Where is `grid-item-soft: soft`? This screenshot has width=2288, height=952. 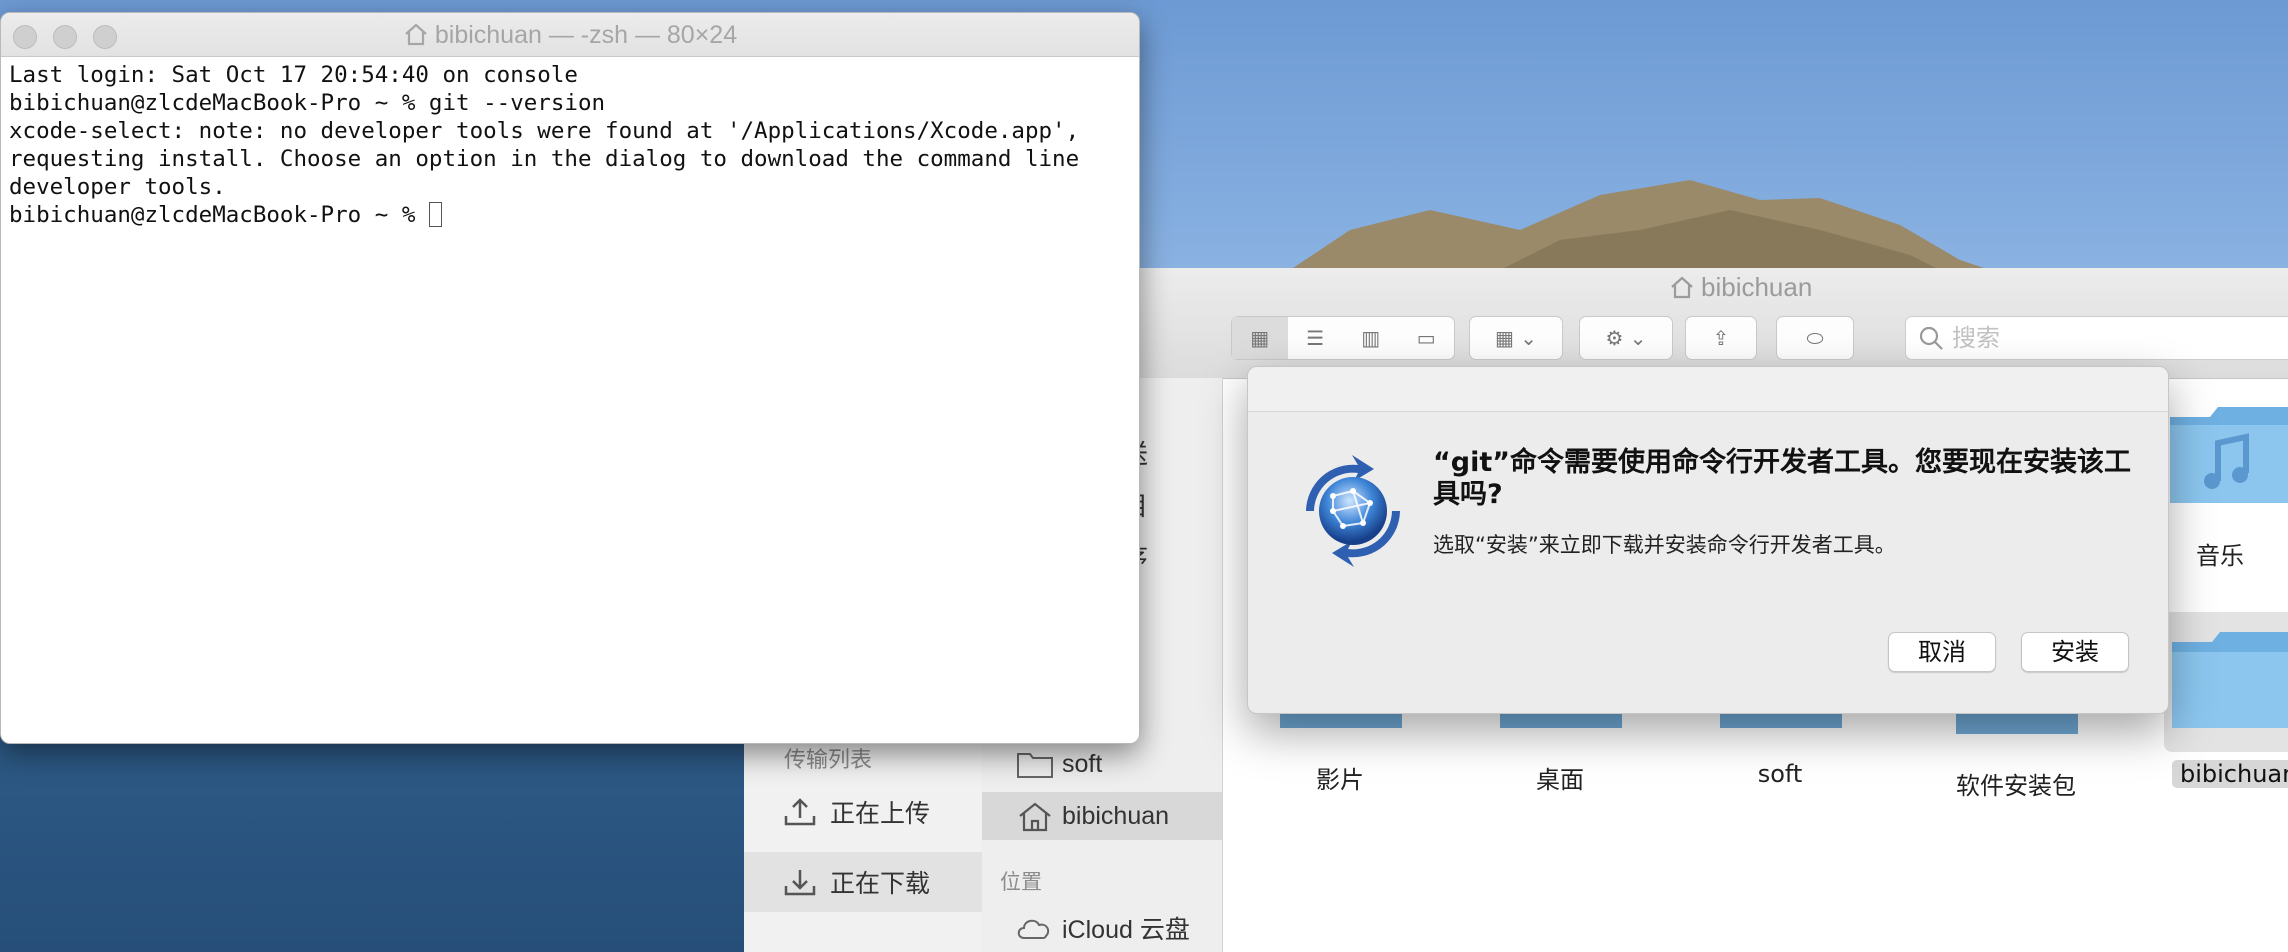 grid-item-soft: soft is located at coordinates (1780, 774).